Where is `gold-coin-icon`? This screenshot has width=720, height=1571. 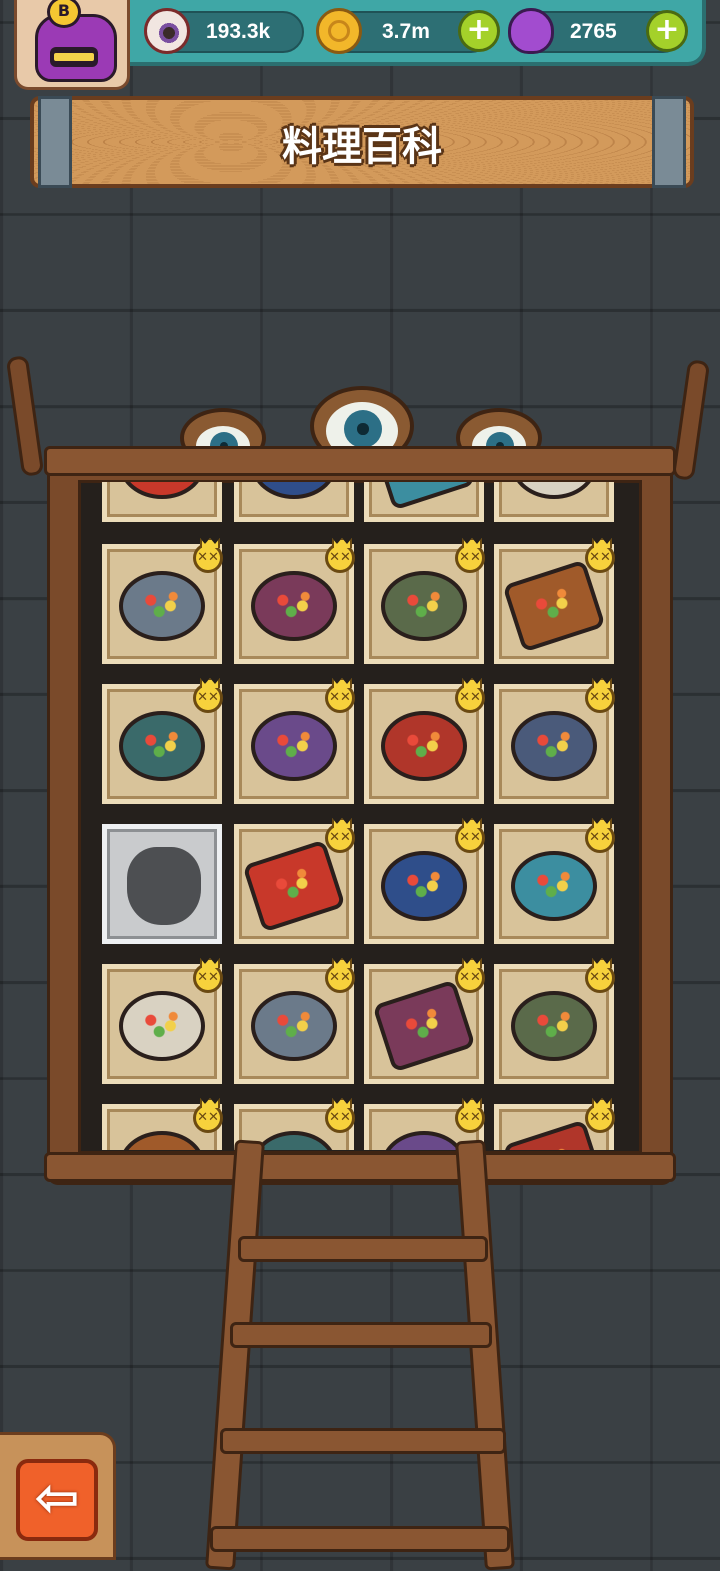
gold-coin-icon is located at coordinates (339, 31).